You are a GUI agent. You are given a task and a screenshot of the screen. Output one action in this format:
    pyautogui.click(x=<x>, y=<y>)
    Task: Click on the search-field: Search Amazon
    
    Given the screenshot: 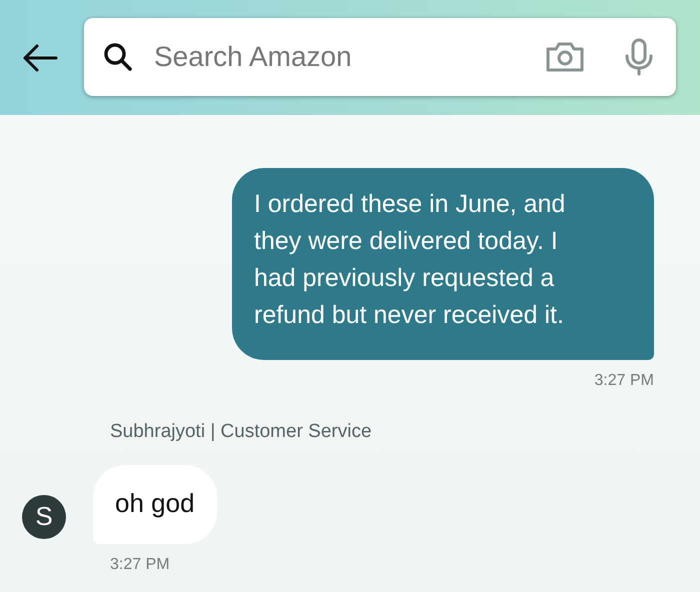 What is the action you would take?
    pyautogui.click(x=348, y=57)
    